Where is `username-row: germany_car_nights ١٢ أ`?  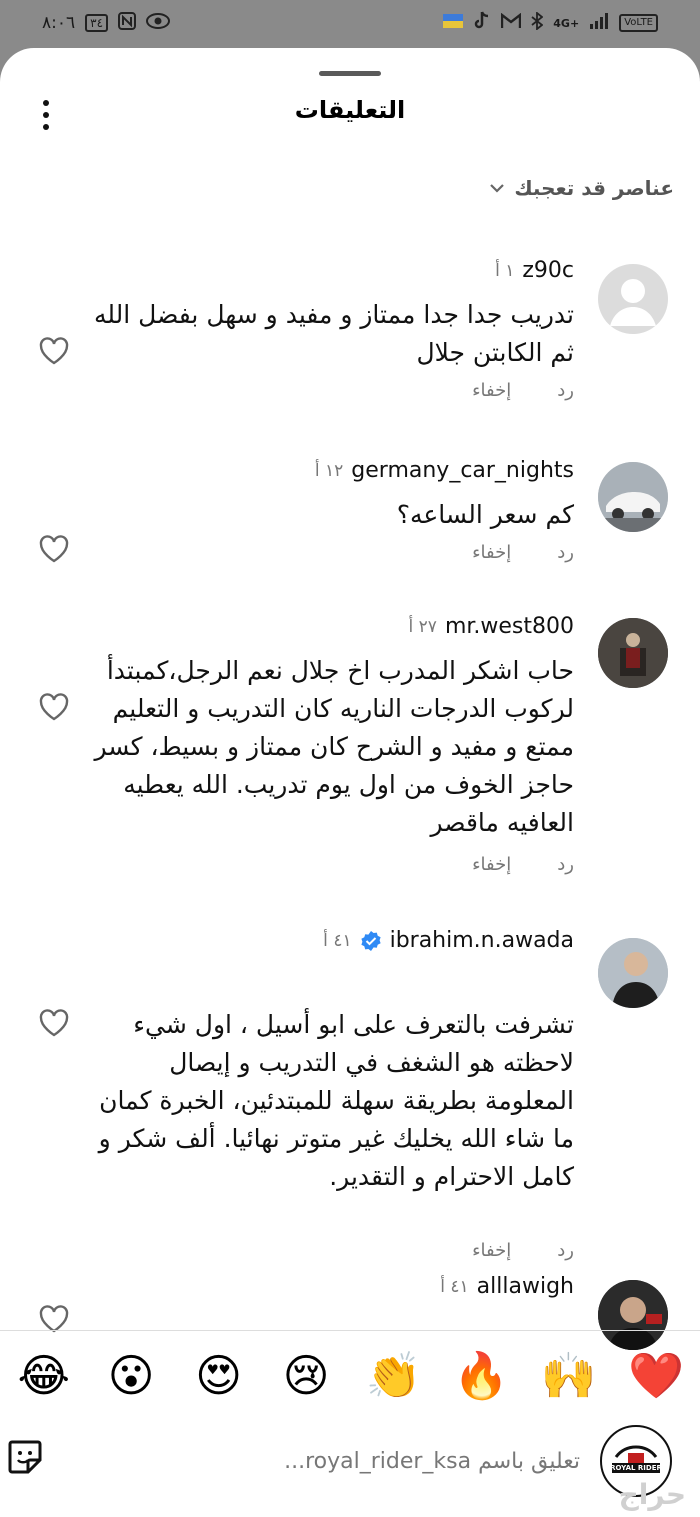
username-row: germany_car_nights ١٢ أ is located at coordinates (444, 470).